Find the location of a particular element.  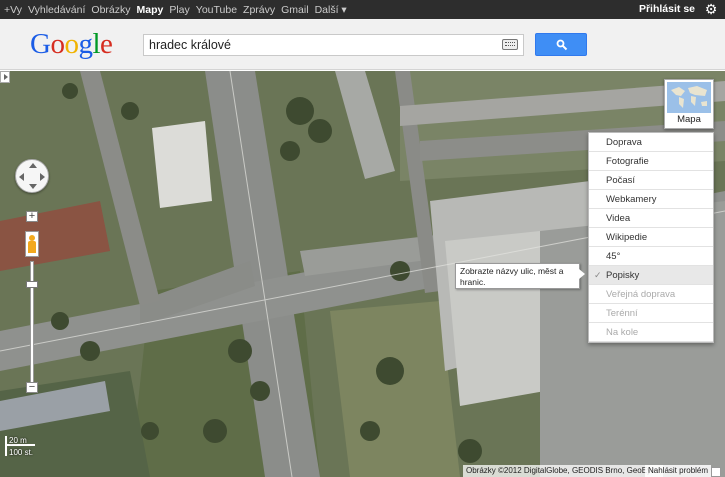

google-bar-link: Obrázky is located at coordinates (110, 10).